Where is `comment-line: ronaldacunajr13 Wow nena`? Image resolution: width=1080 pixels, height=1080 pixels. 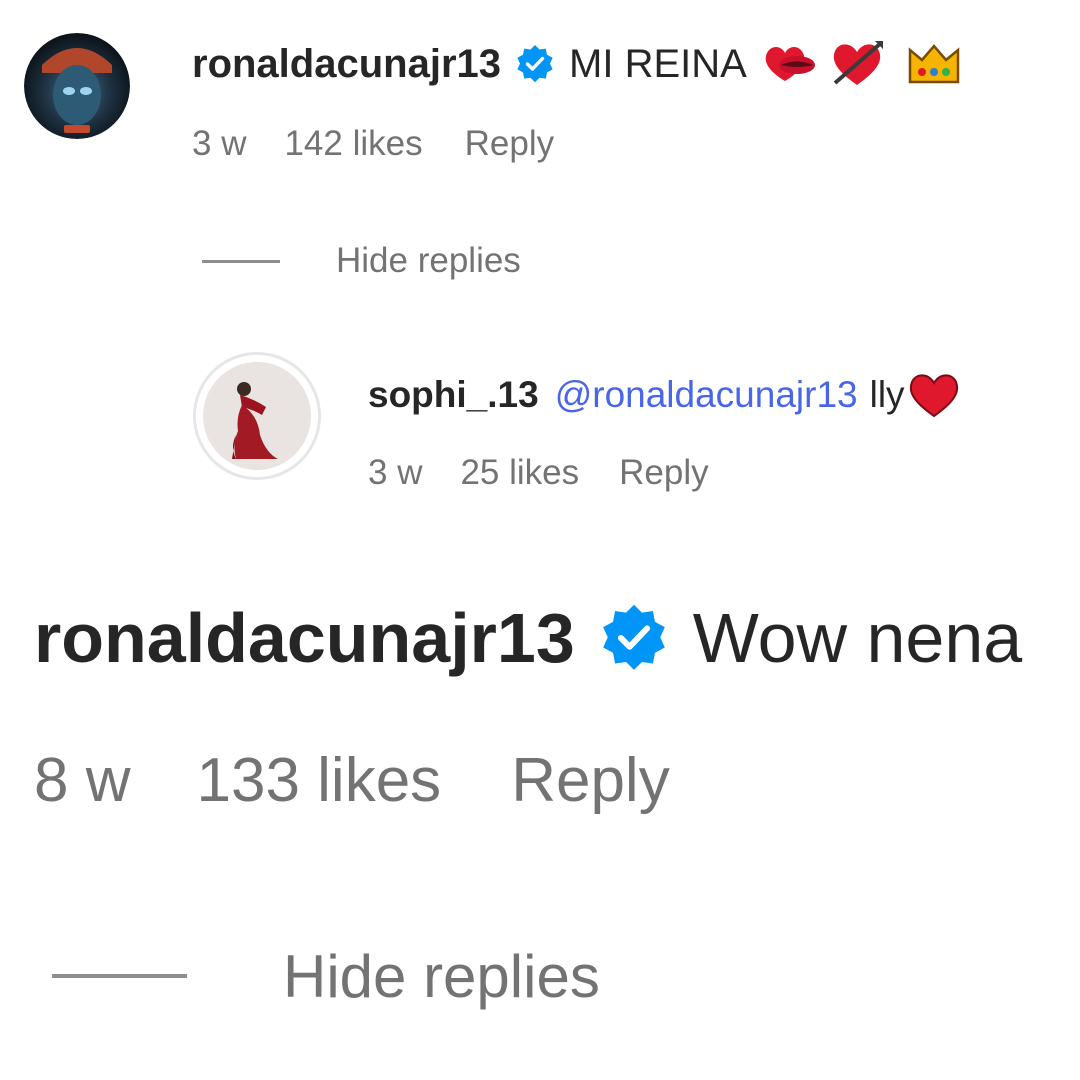
comment-line: ronaldacunajr13 Wow nena is located at coordinates (528, 638).